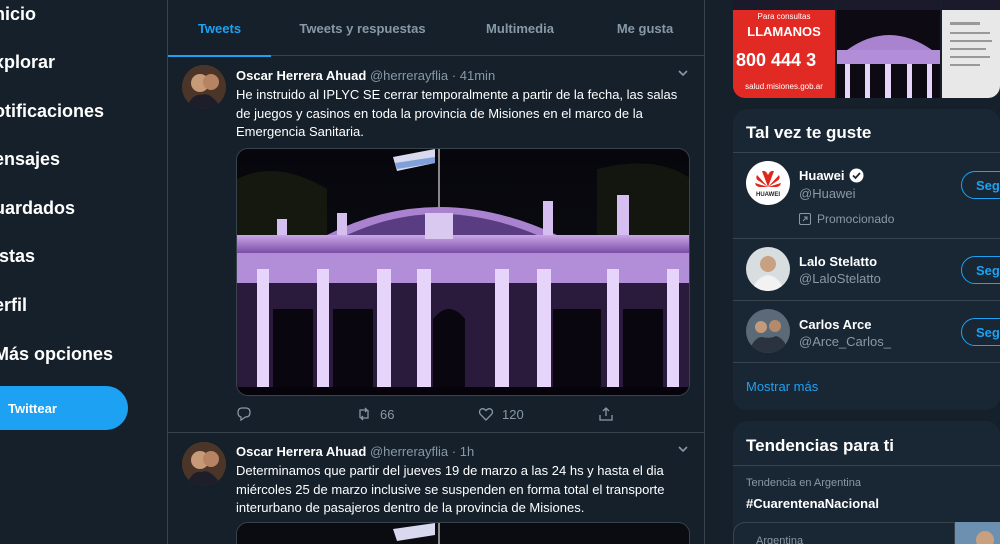 The height and width of the screenshot is (544, 1000). Describe the element at coordinates (768, 195) in the screenshot. I see `avatar-logo-text: HUAWEI` at that location.